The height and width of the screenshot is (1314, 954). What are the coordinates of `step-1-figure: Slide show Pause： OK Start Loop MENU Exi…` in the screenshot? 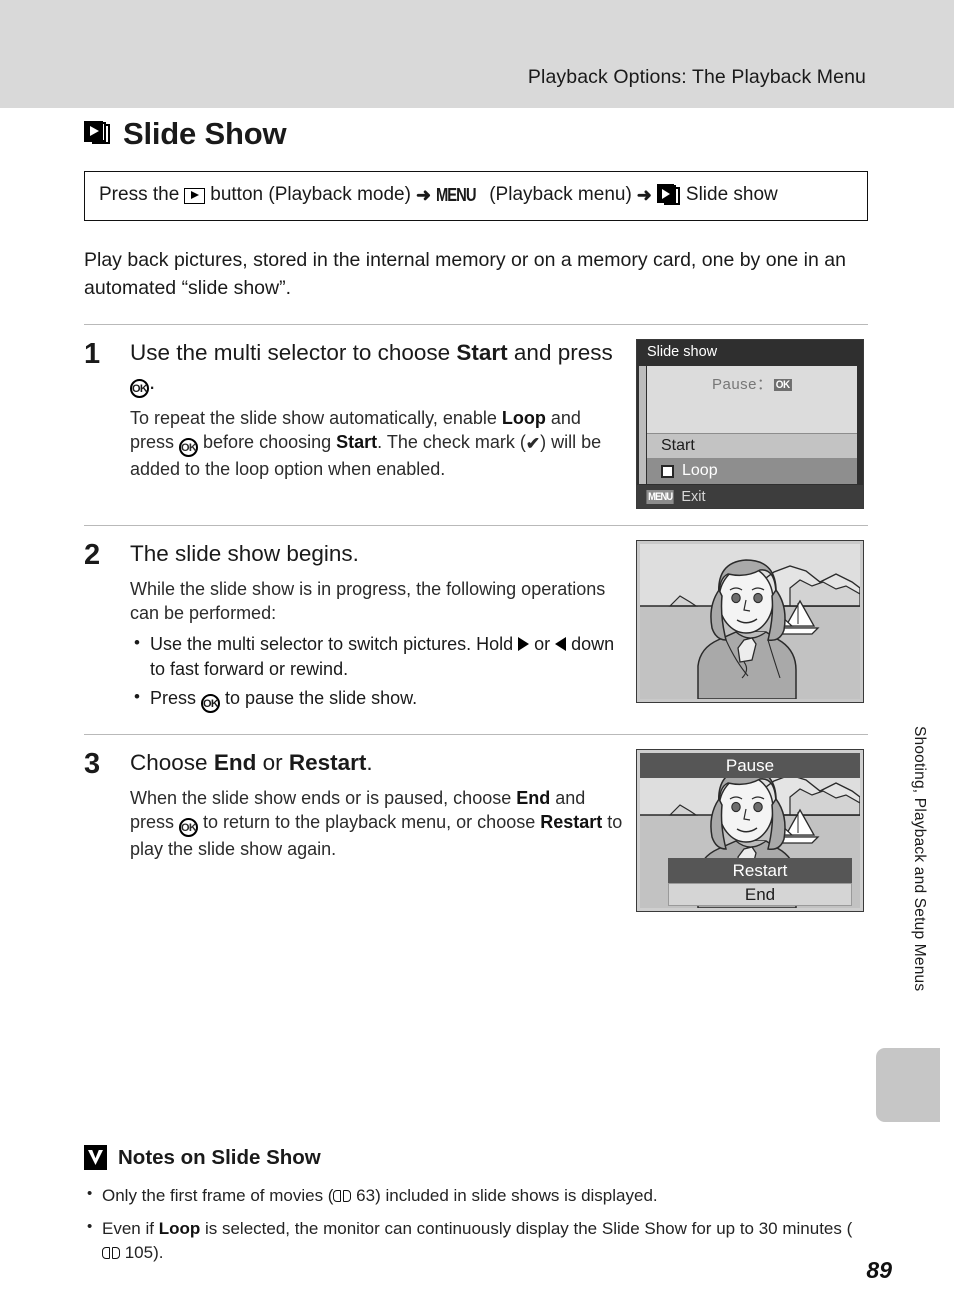 It's located at (752, 424).